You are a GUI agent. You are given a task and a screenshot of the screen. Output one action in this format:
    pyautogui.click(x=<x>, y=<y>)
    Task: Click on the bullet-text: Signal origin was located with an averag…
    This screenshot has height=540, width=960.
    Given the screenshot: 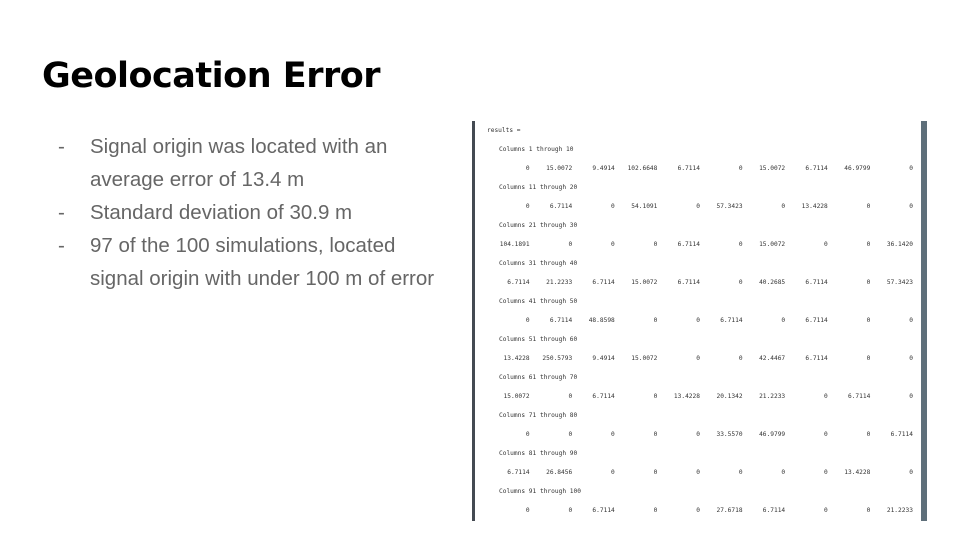 What is the action you would take?
    pyautogui.click(x=239, y=163)
    